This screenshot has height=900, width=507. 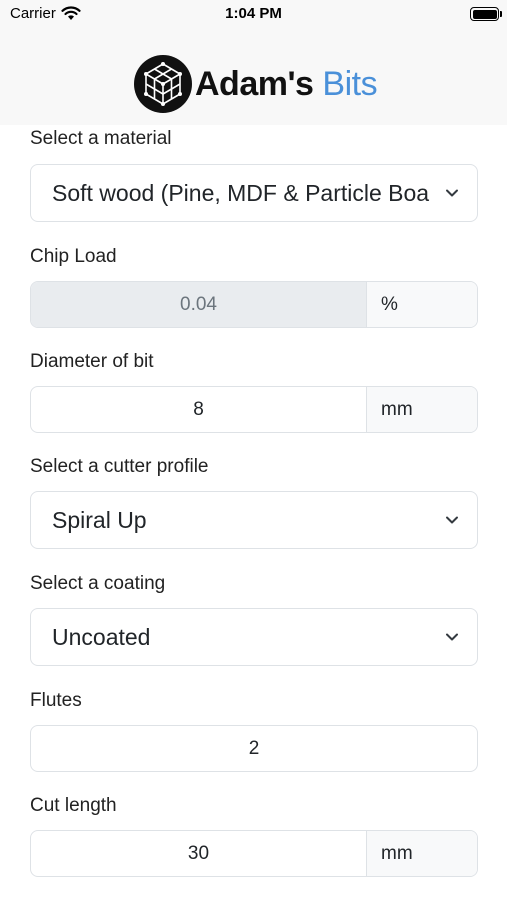 What do you see at coordinates (254, 637) in the screenshot?
I see `coating-select: Uncoated` at bounding box center [254, 637].